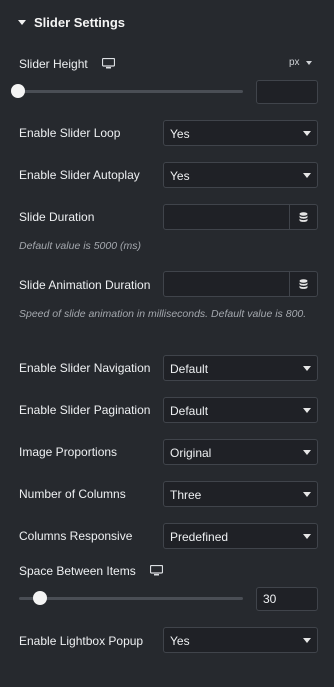 This screenshot has height=687, width=334. What do you see at coordinates (85, 410) in the screenshot?
I see `enable-slider-pagination-label: Enable Slider Pagination` at bounding box center [85, 410].